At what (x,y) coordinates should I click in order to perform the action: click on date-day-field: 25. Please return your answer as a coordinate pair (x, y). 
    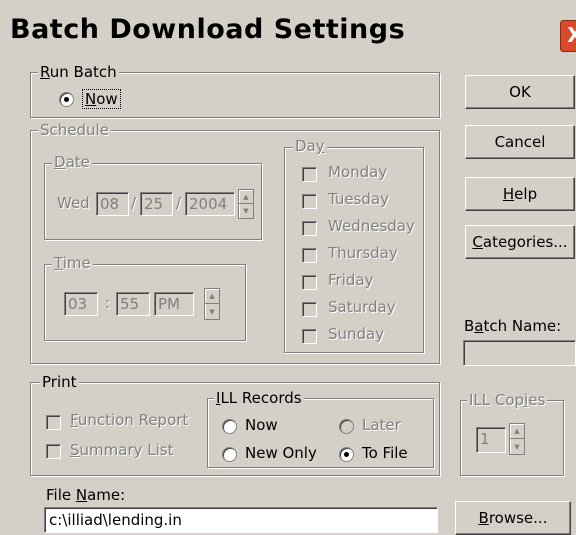
    Looking at the image, I should click on (156, 204).